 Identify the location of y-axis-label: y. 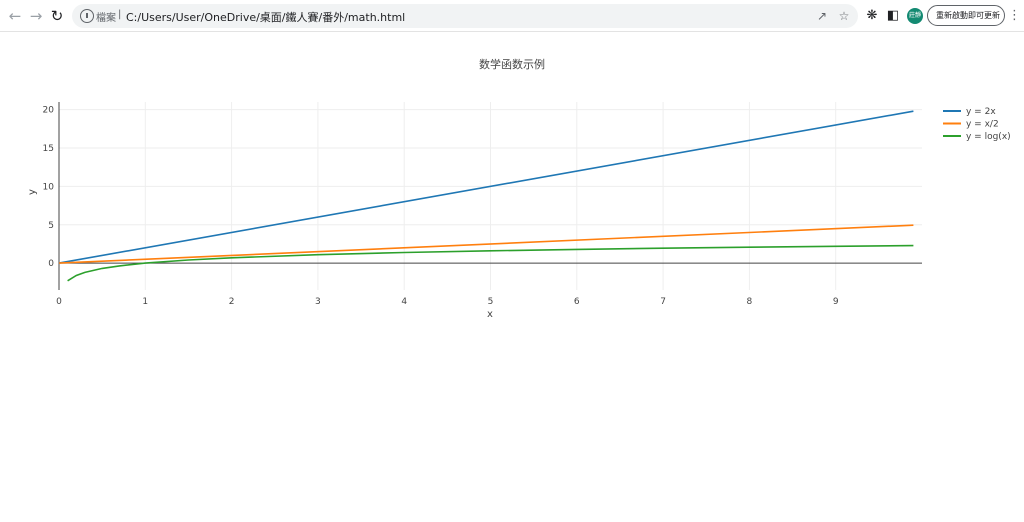
(32, 192).